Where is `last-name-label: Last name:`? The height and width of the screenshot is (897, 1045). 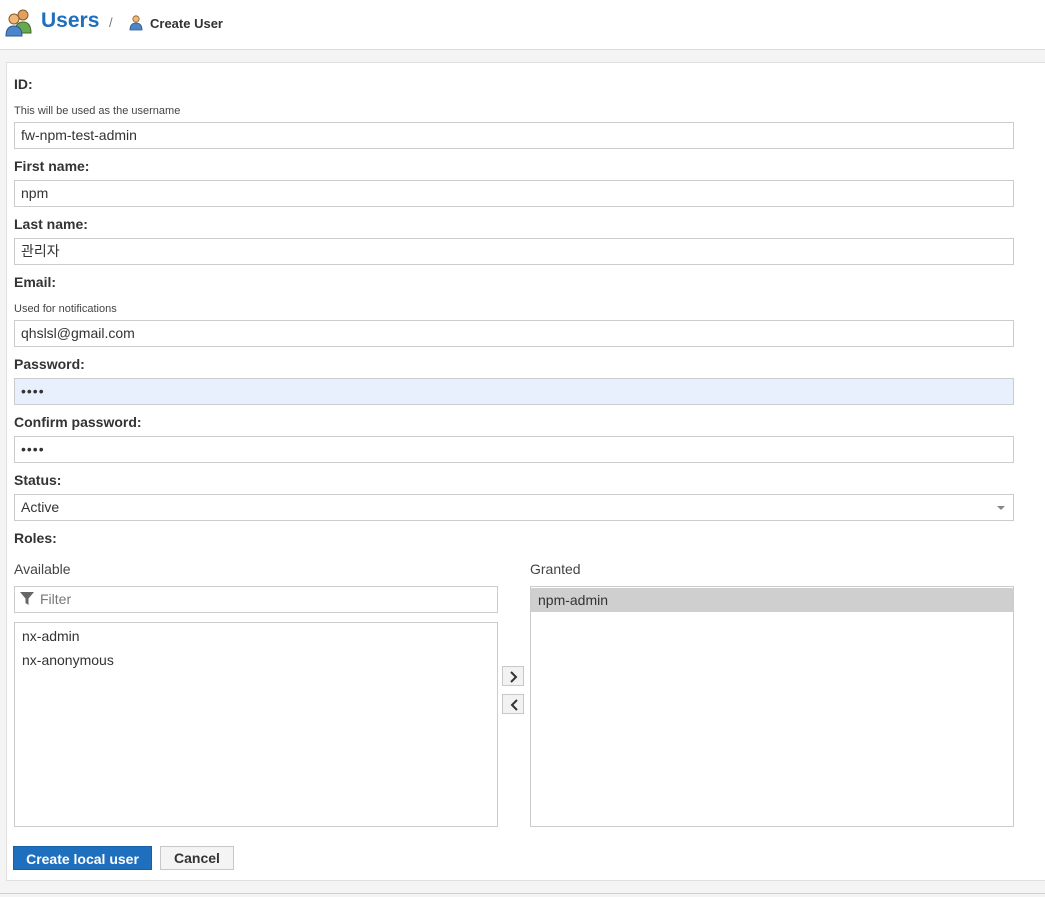 last-name-label: Last name: is located at coordinates (51, 224).